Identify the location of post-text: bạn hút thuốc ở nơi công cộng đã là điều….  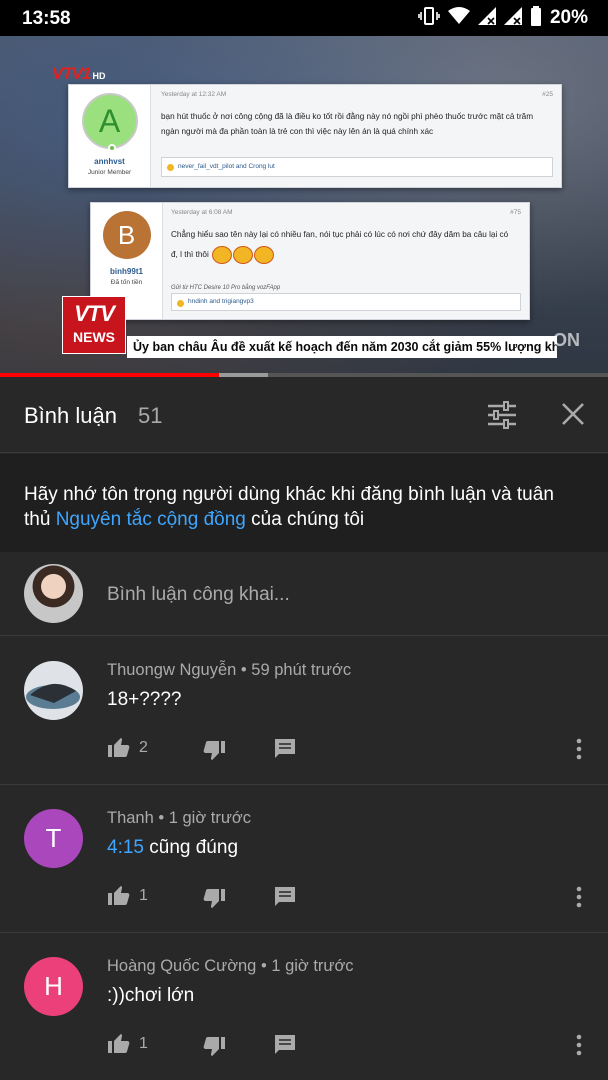
(347, 124).